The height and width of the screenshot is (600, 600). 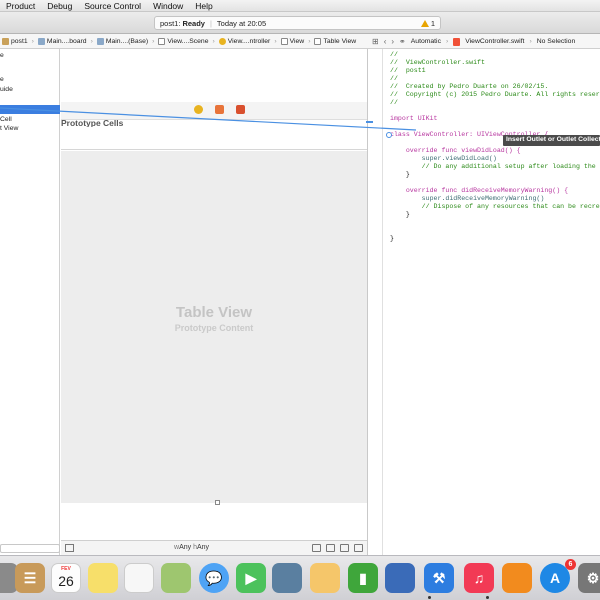 What do you see at coordinates (457, 41) in the screenshot?
I see `swift-file-icon` at bounding box center [457, 41].